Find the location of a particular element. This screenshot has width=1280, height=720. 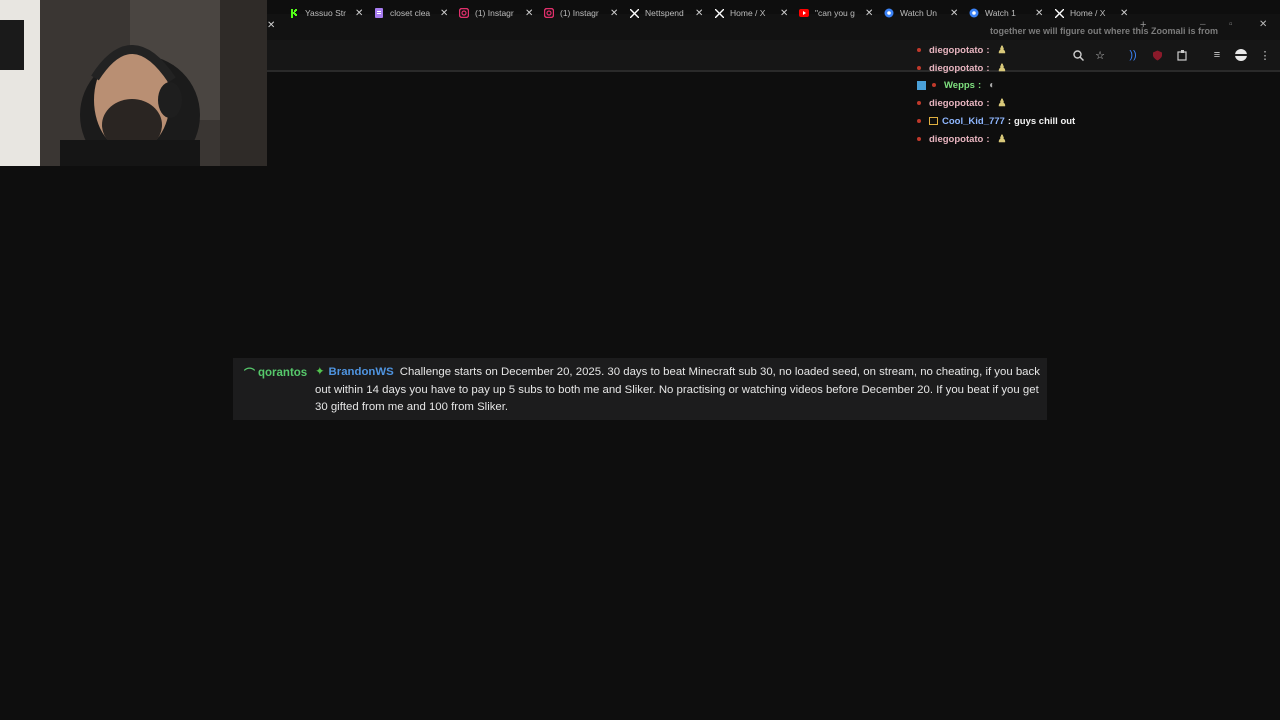

kick-icon is located at coordinates (294, 13).